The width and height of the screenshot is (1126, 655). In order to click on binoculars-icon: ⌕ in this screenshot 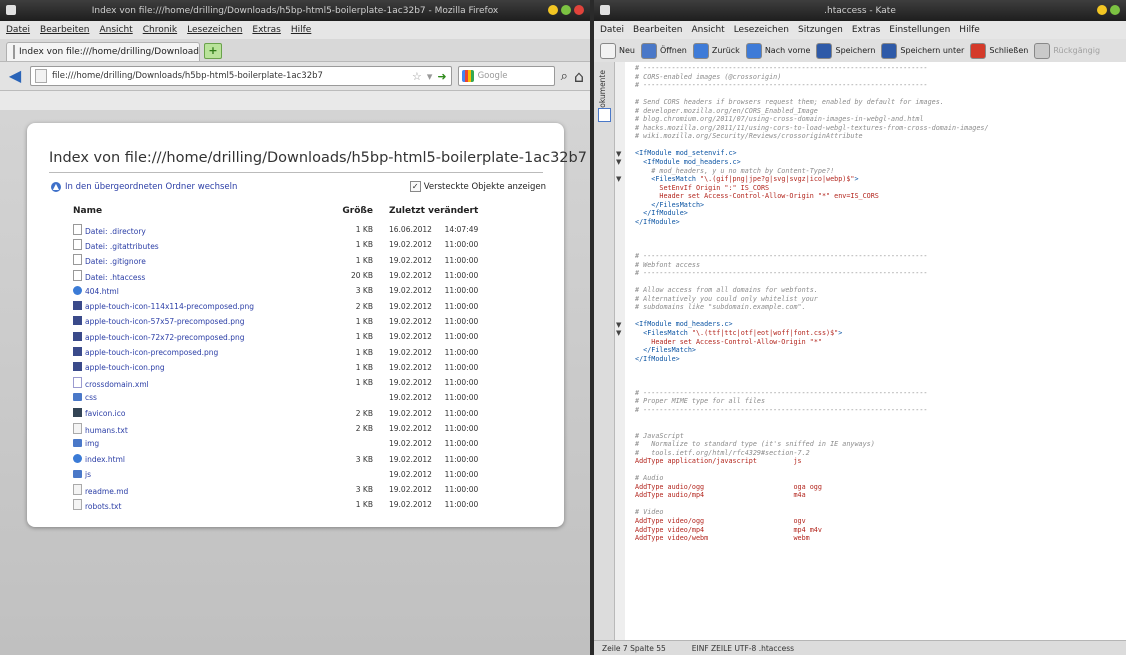, I will do `click(564, 76)`.